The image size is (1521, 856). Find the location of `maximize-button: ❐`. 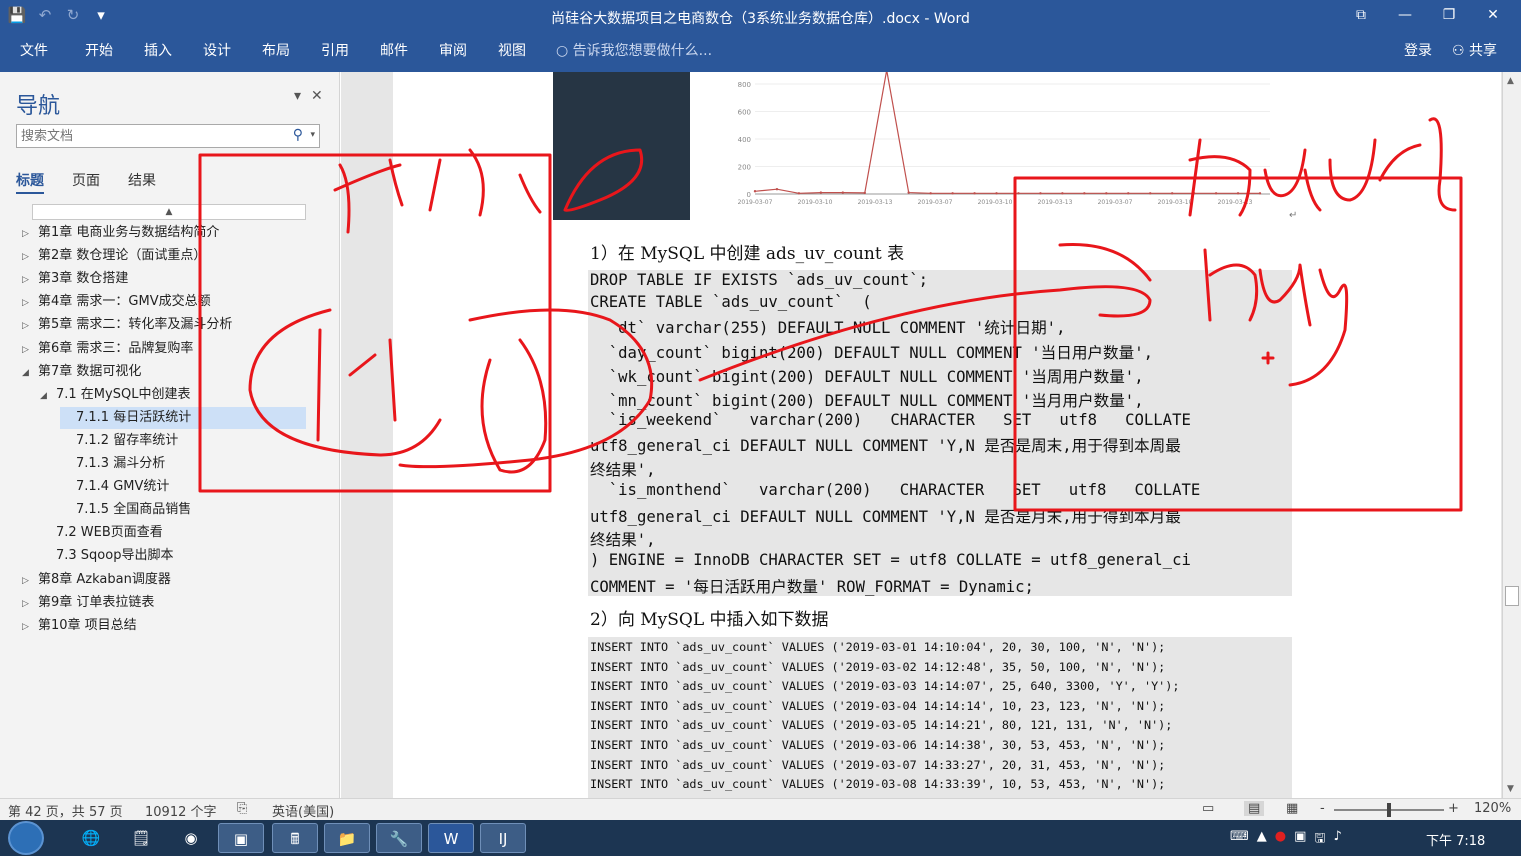

maximize-button: ❐ is located at coordinates (1449, 15).